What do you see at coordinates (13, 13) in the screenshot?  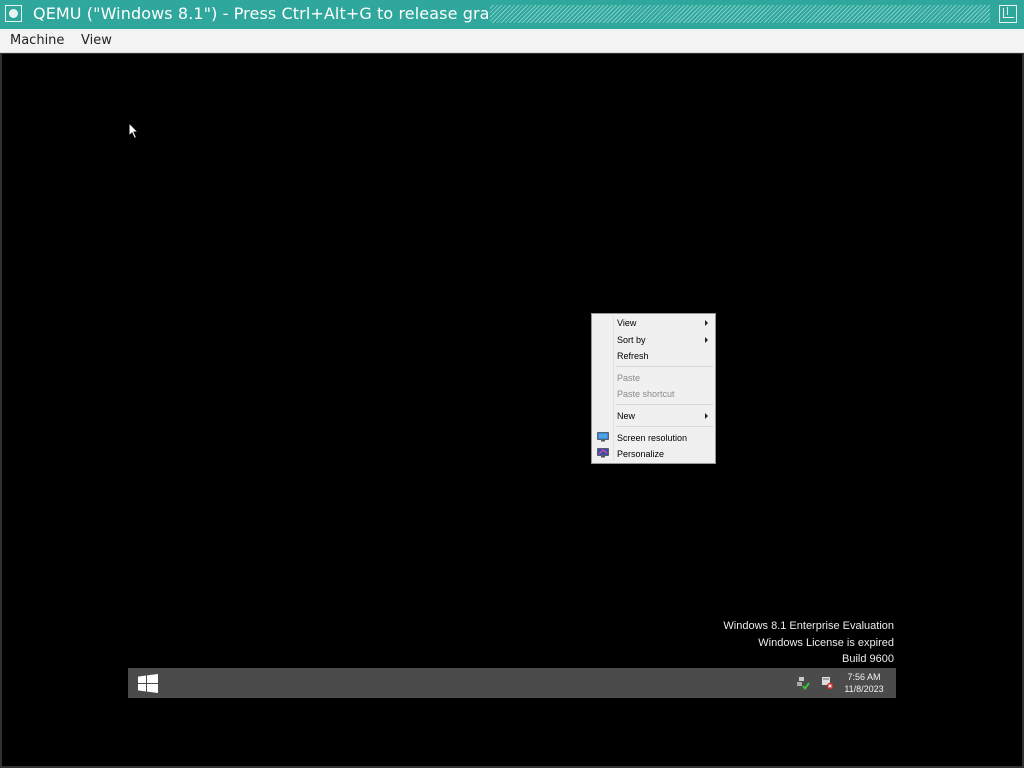 I see `window-menu-icon` at bounding box center [13, 13].